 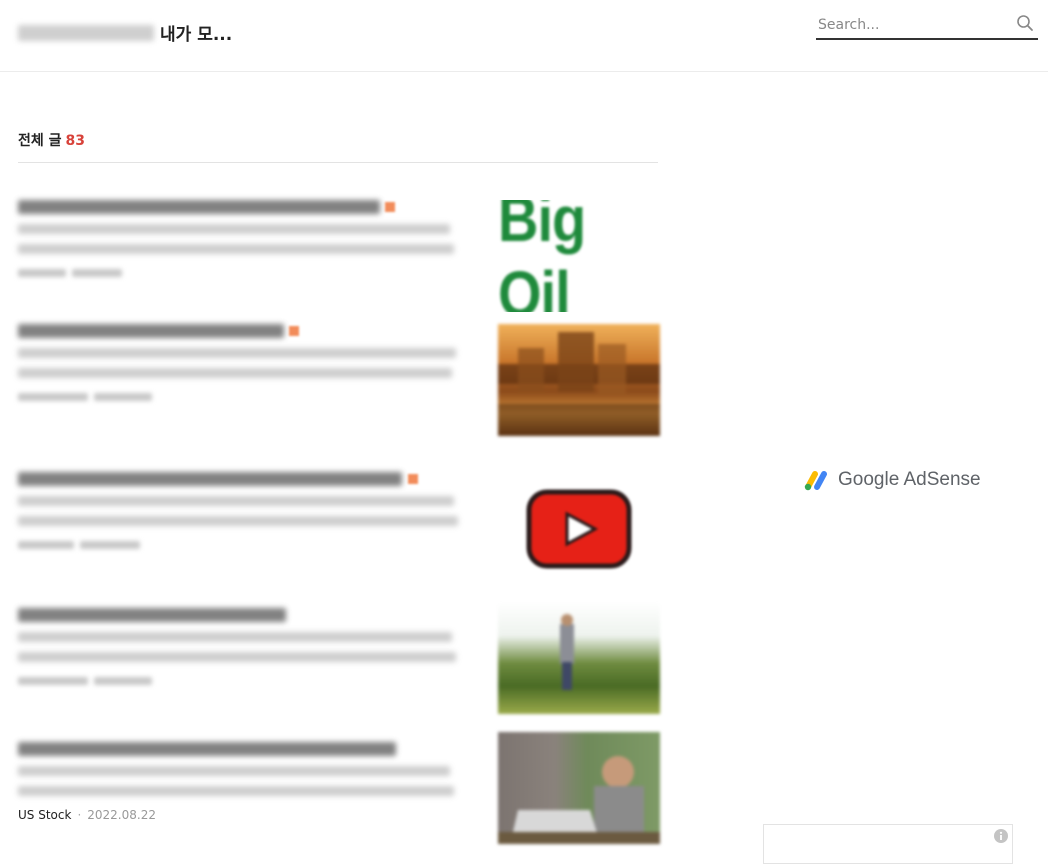 I want to click on adsense-logo: Google AdSense, so click(x=891, y=480).